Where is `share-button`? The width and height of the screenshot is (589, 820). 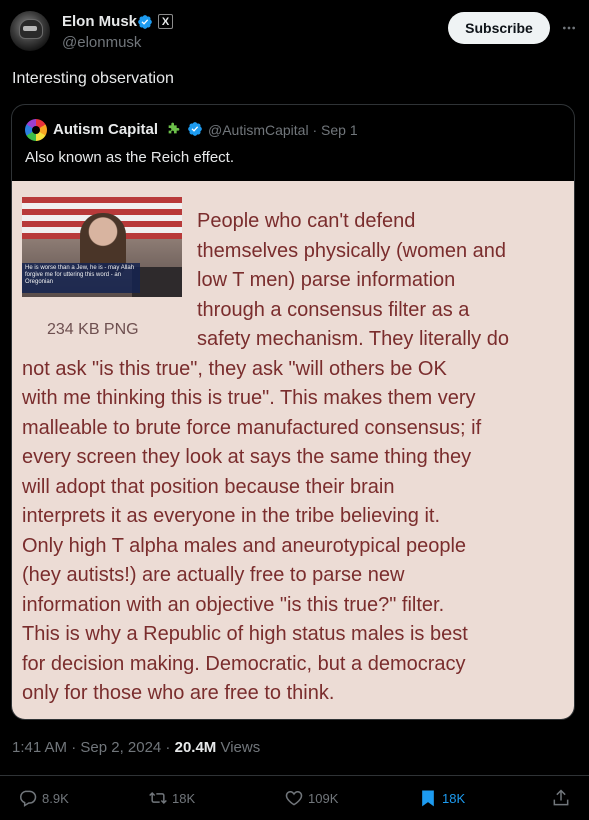
share-button is located at coordinates (563, 798).